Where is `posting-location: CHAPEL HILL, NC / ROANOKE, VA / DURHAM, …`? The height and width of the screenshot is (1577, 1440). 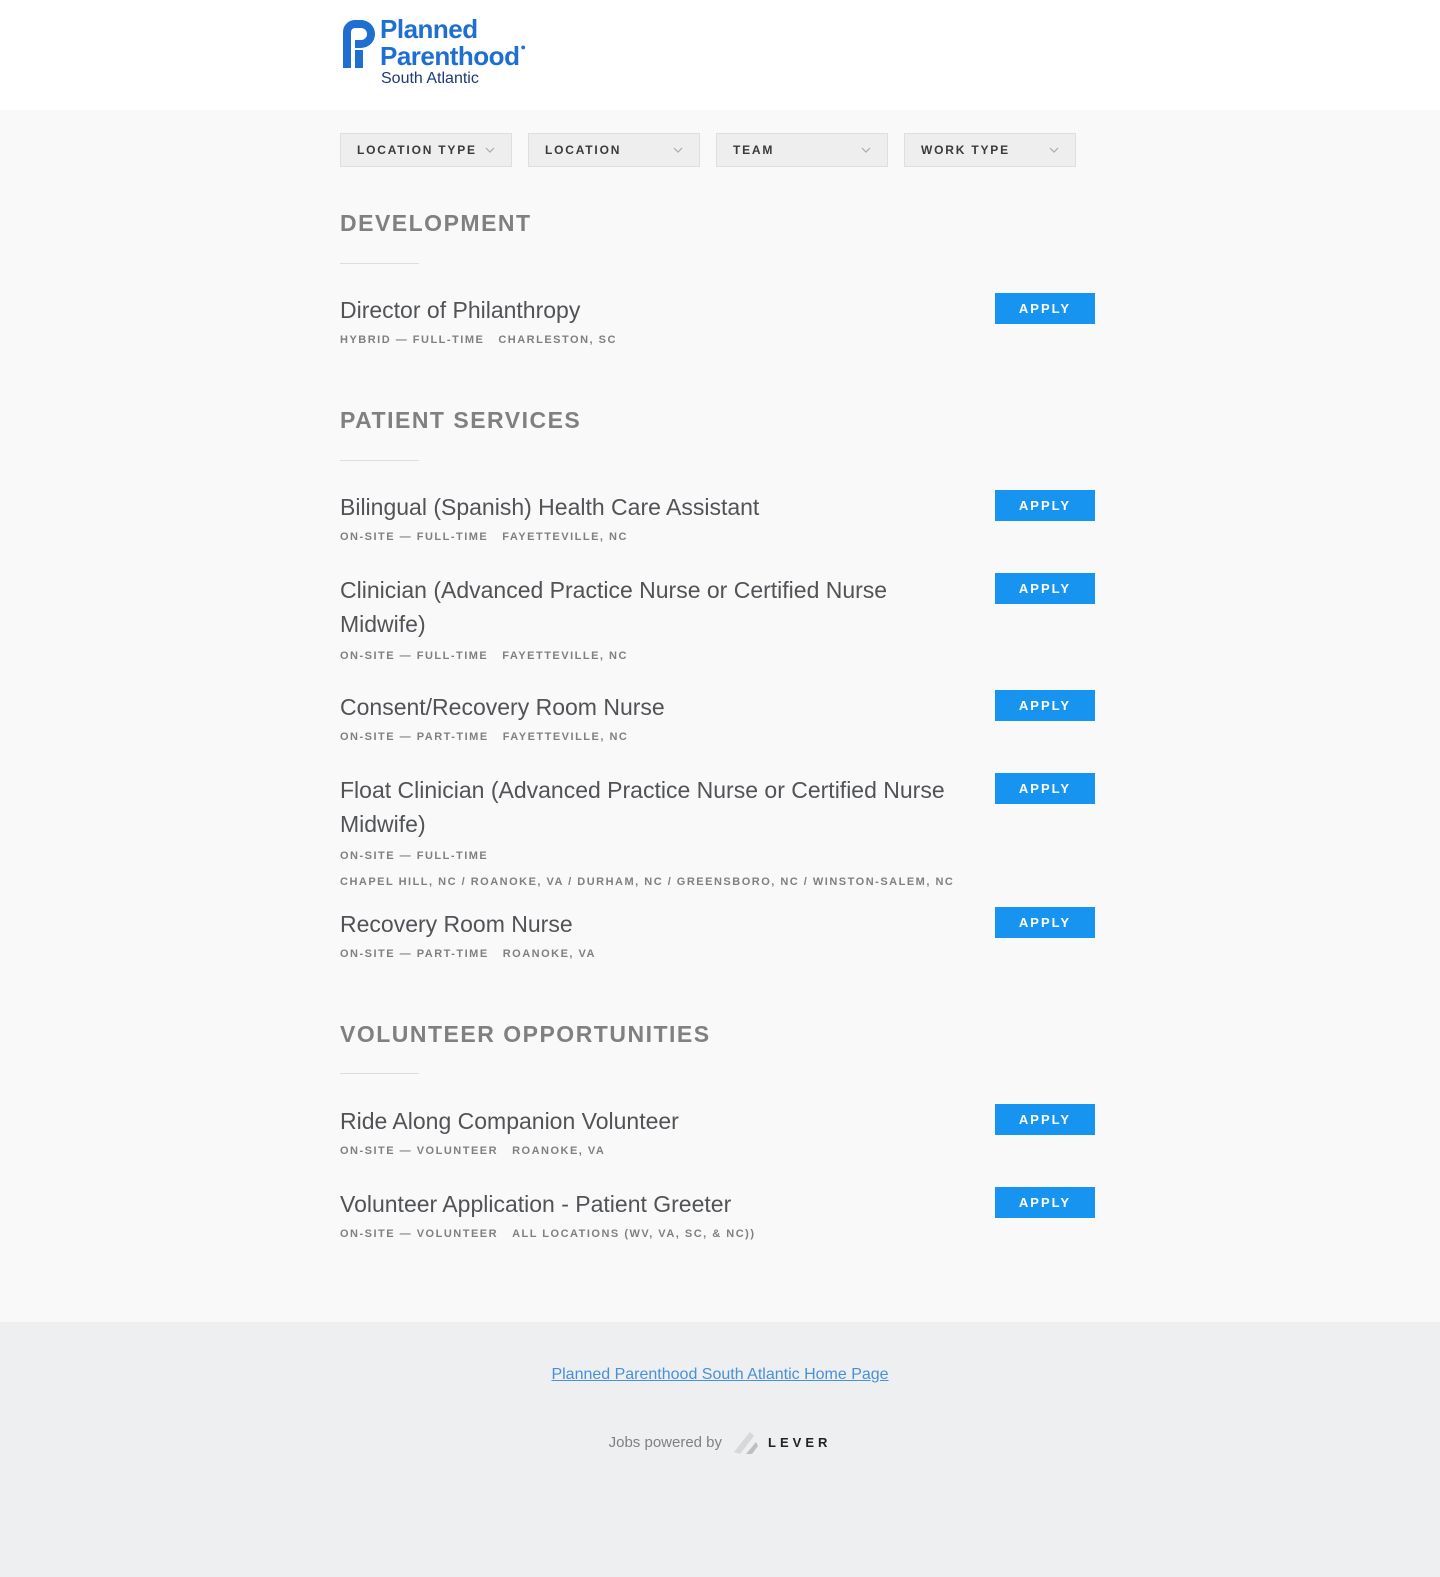
posting-location: CHAPEL HILL, NC / ROANOKE, VA / DURHAM, … is located at coordinates (647, 882).